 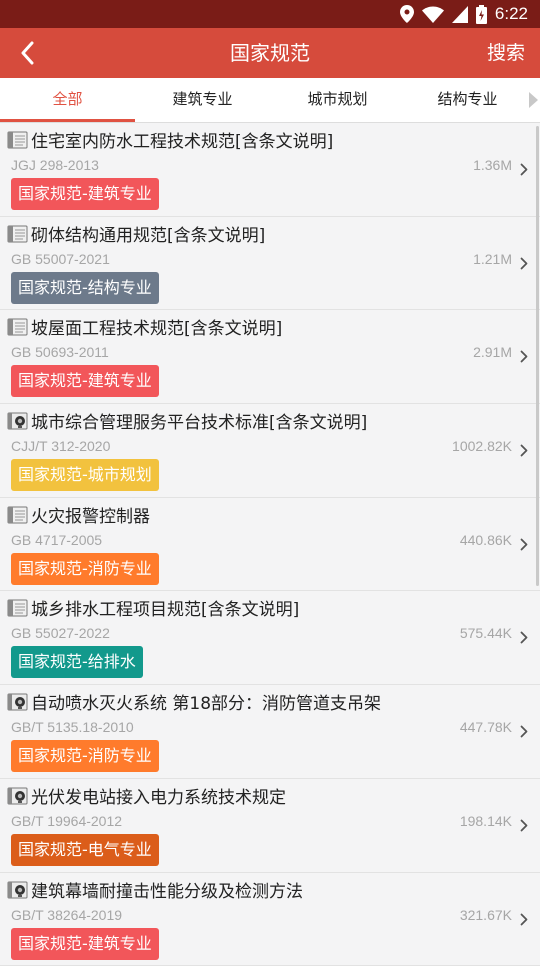 I want to click on status-time: 6:22, so click(x=511, y=14).